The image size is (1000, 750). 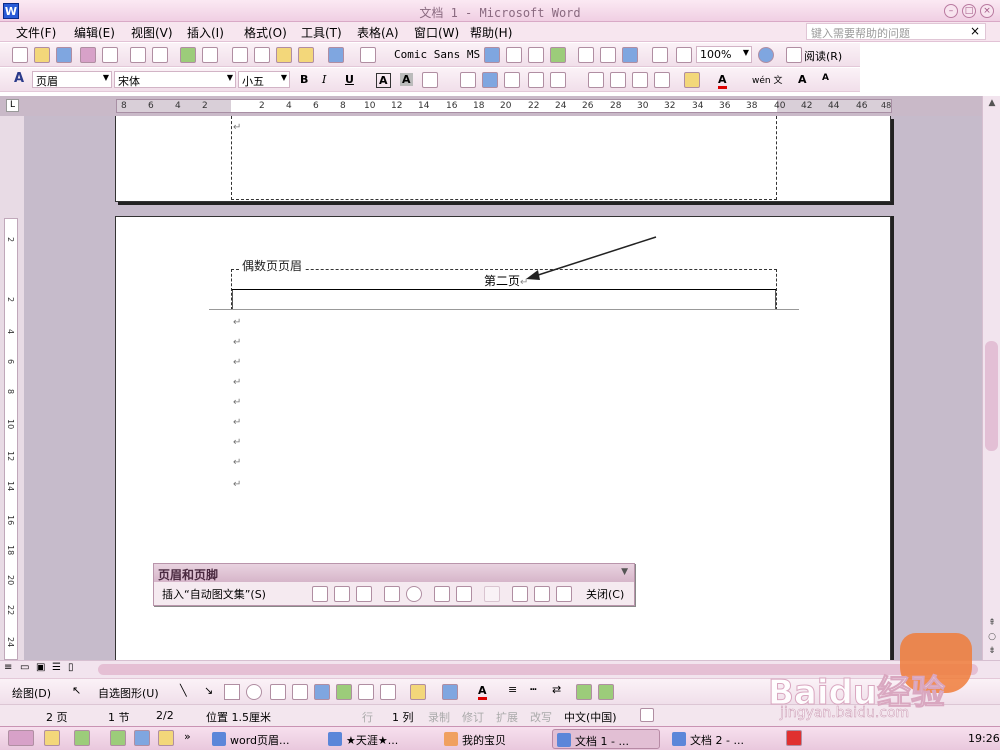 What do you see at coordinates (205, 32) in the screenshot?
I see `menu-insert: 插入(I)` at bounding box center [205, 32].